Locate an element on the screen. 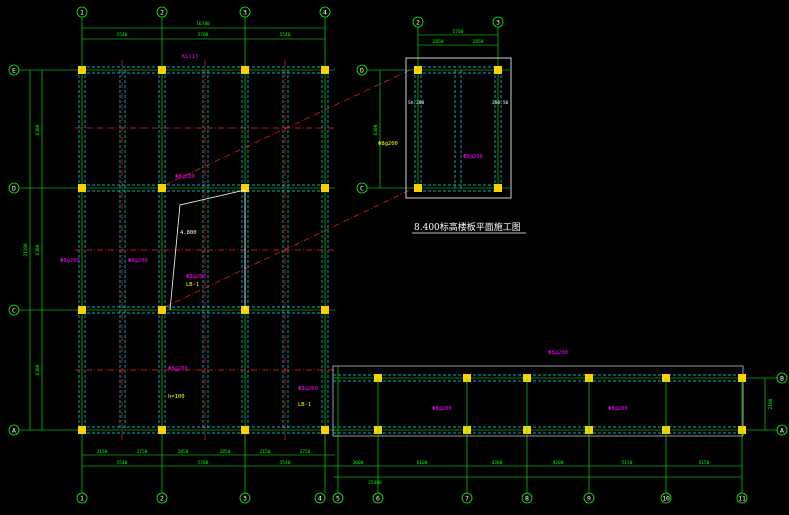  axis-bubble-lower-11: 11 is located at coordinates (742, 498).